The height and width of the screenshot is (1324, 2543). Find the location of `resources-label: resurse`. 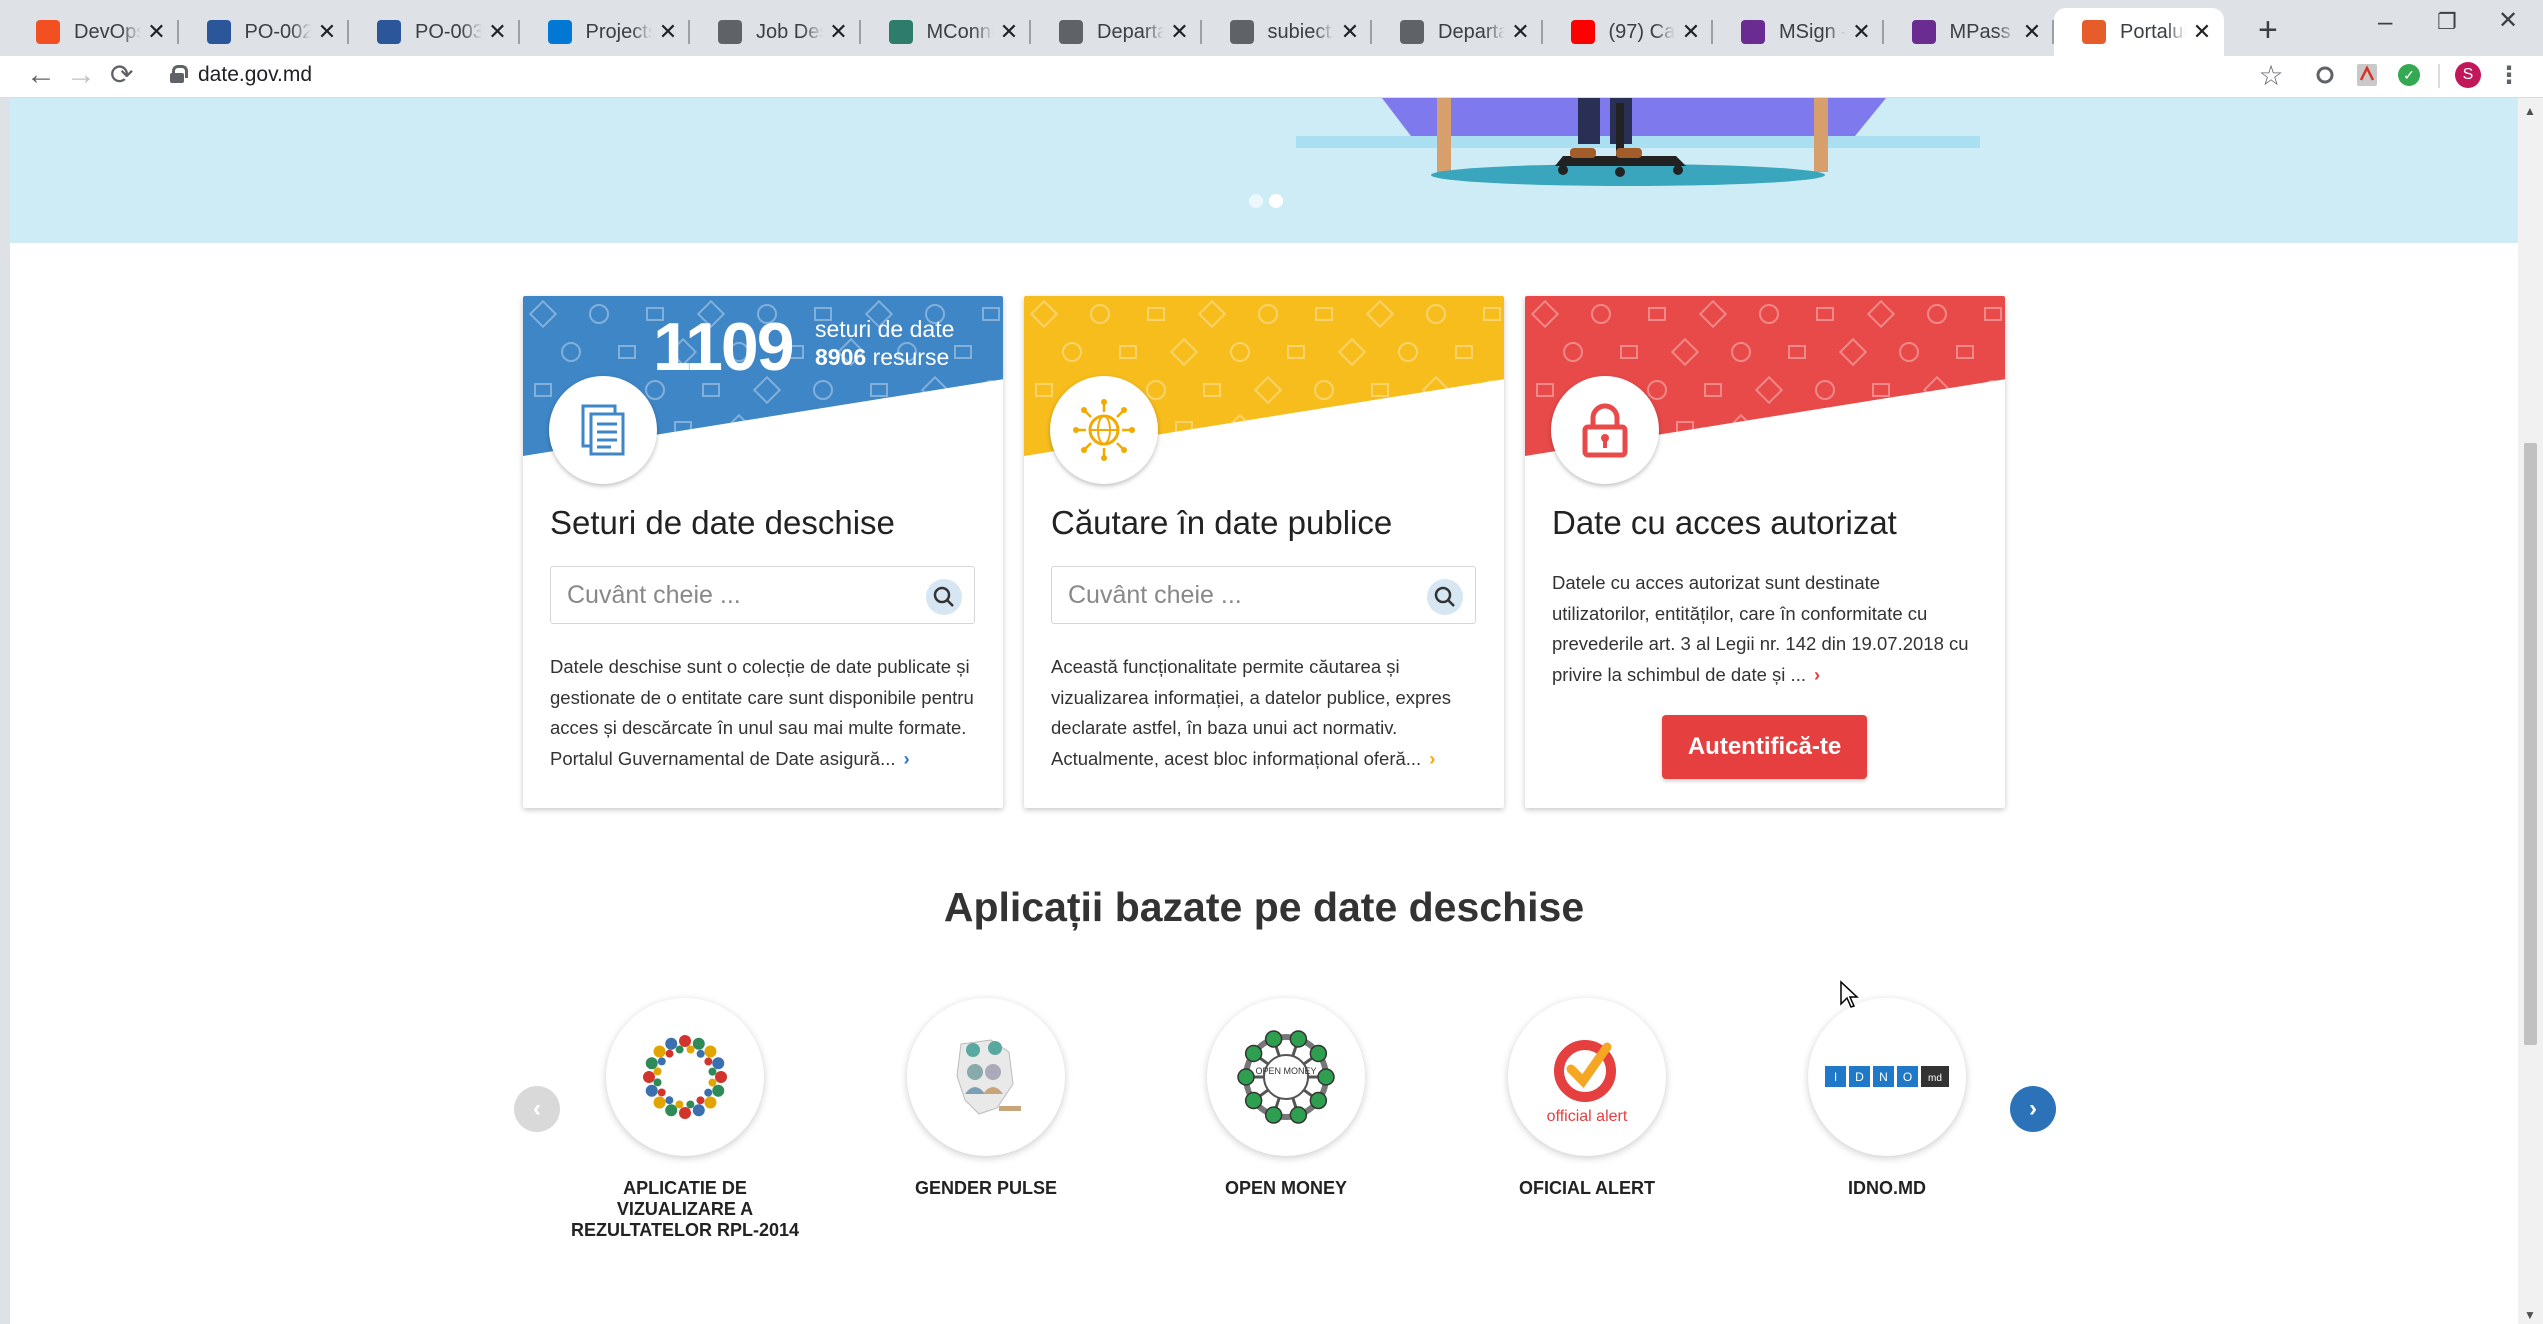

resources-label: resurse is located at coordinates (911, 357).